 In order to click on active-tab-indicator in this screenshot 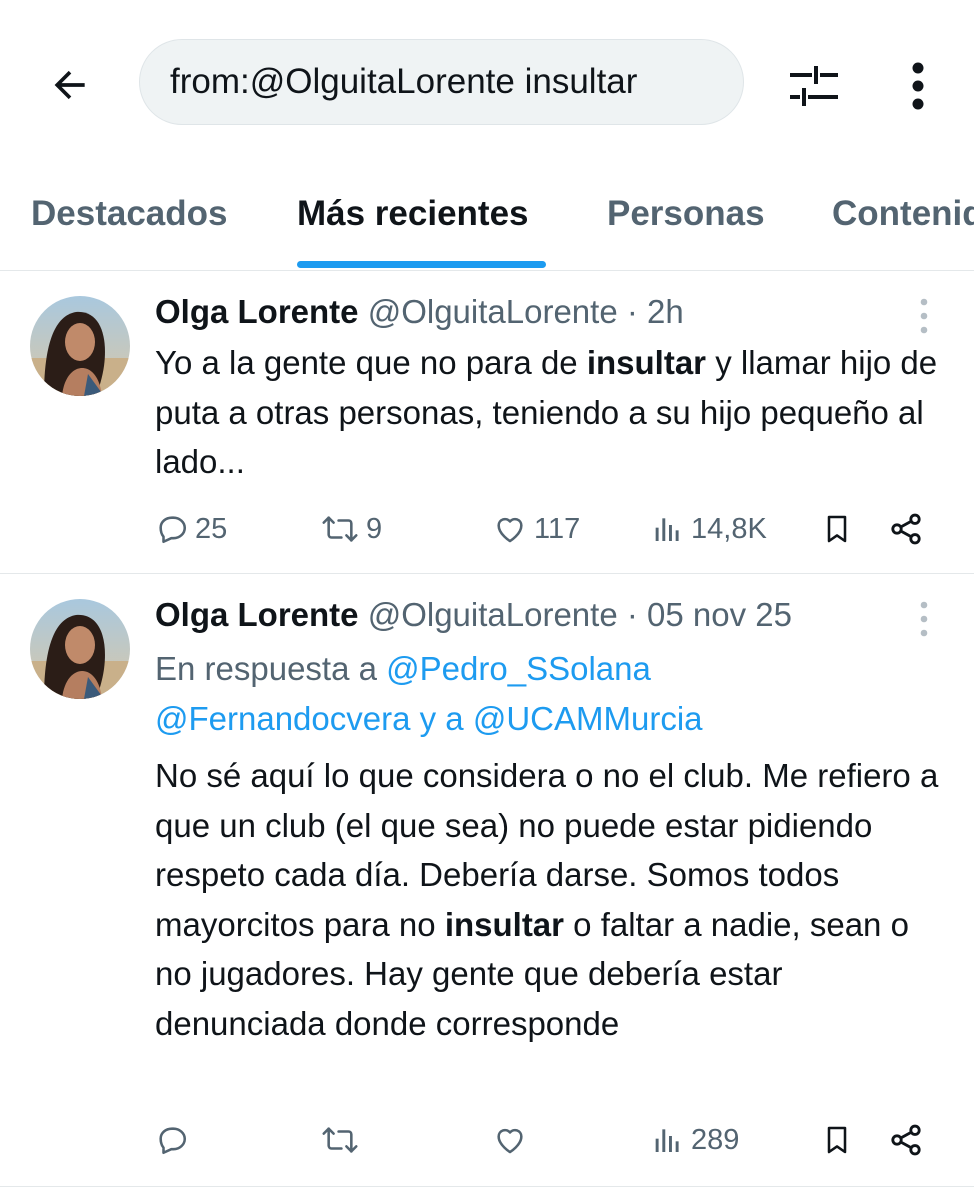, I will do `click(421, 264)`.